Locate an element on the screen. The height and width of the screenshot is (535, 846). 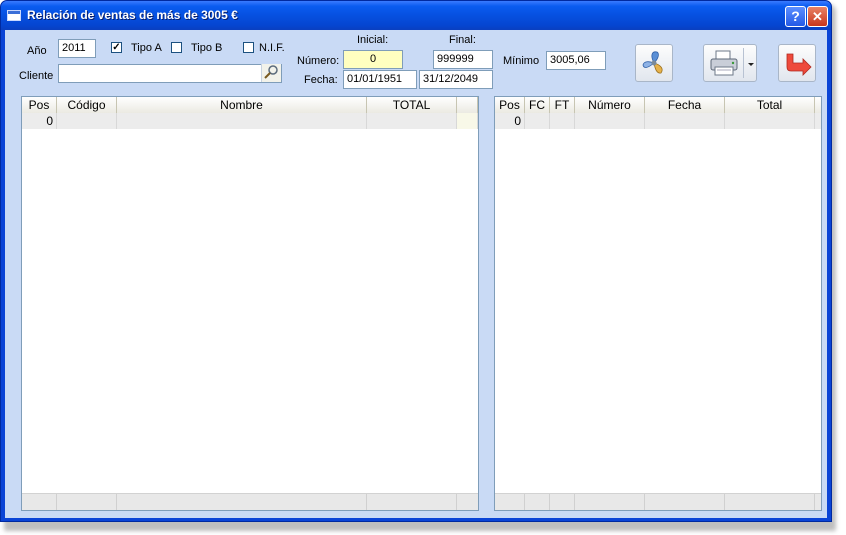
title-bar: Relación de ventas de más de 3005 € ? ✕ is located at coordinates (416, 15).